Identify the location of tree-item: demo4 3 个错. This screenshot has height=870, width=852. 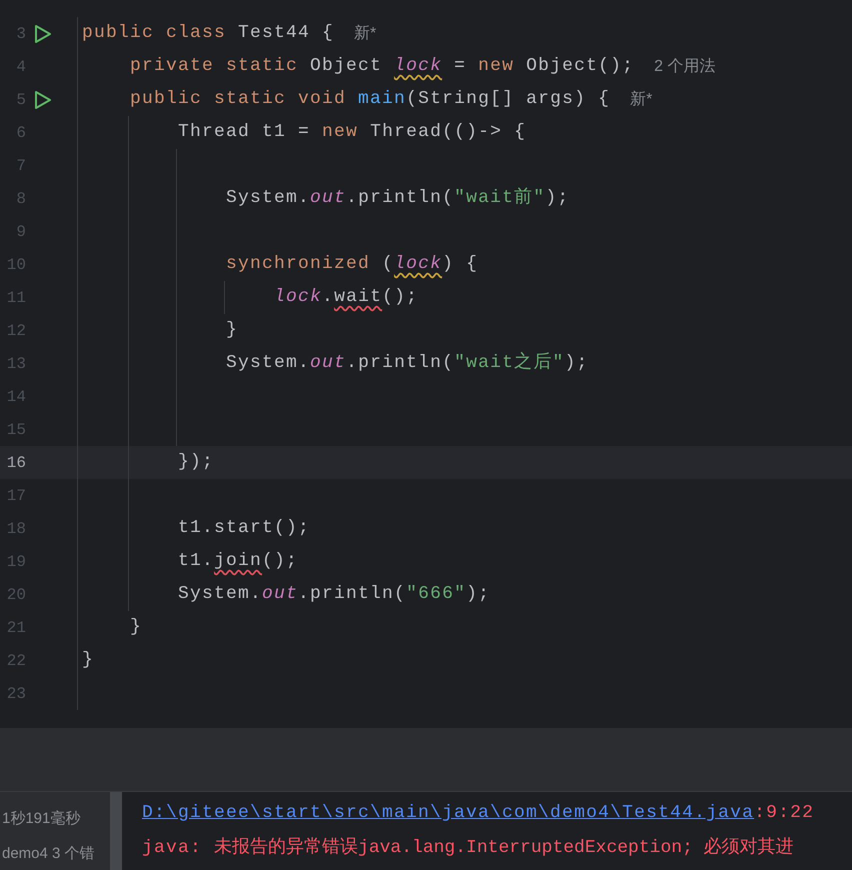
(55, 853).